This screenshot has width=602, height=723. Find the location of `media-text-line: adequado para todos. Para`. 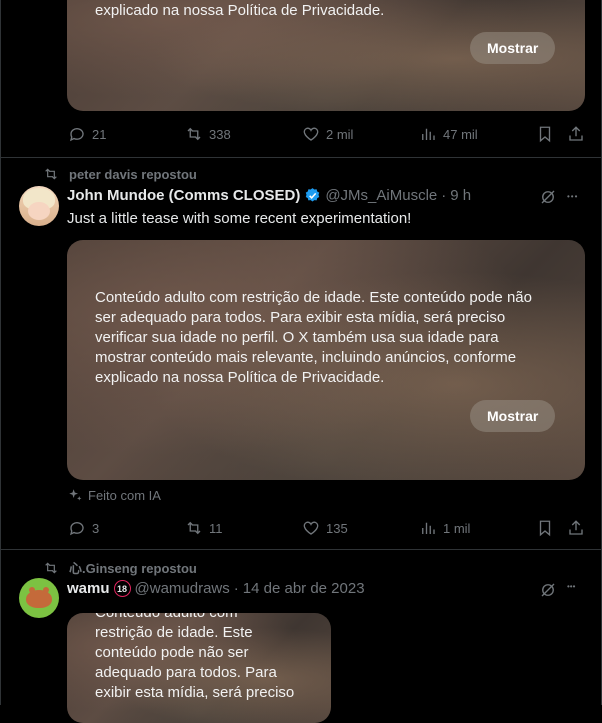

media-text-line: adequado para todos. Para is located at coordinates (186, 672).